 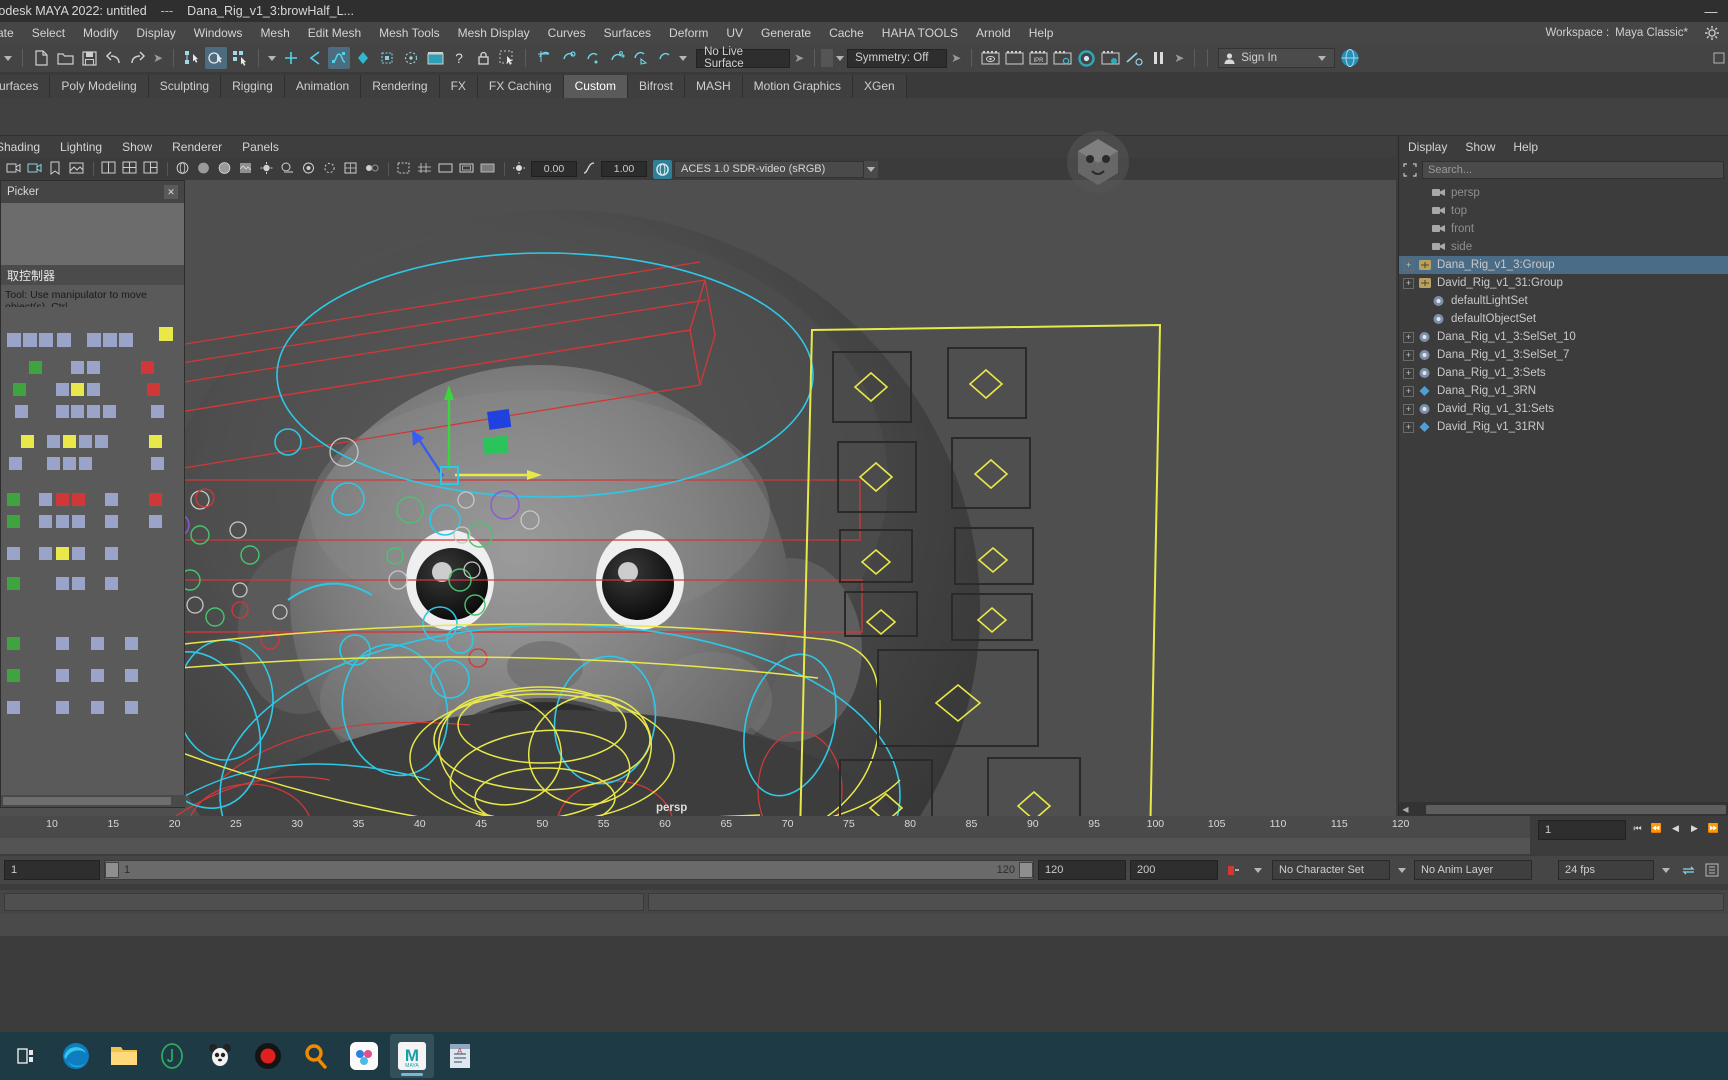 What do you see at coordinates (507, 58) in the screenshot?
I see `select-tool-icon` at bounding box center [507, 58].